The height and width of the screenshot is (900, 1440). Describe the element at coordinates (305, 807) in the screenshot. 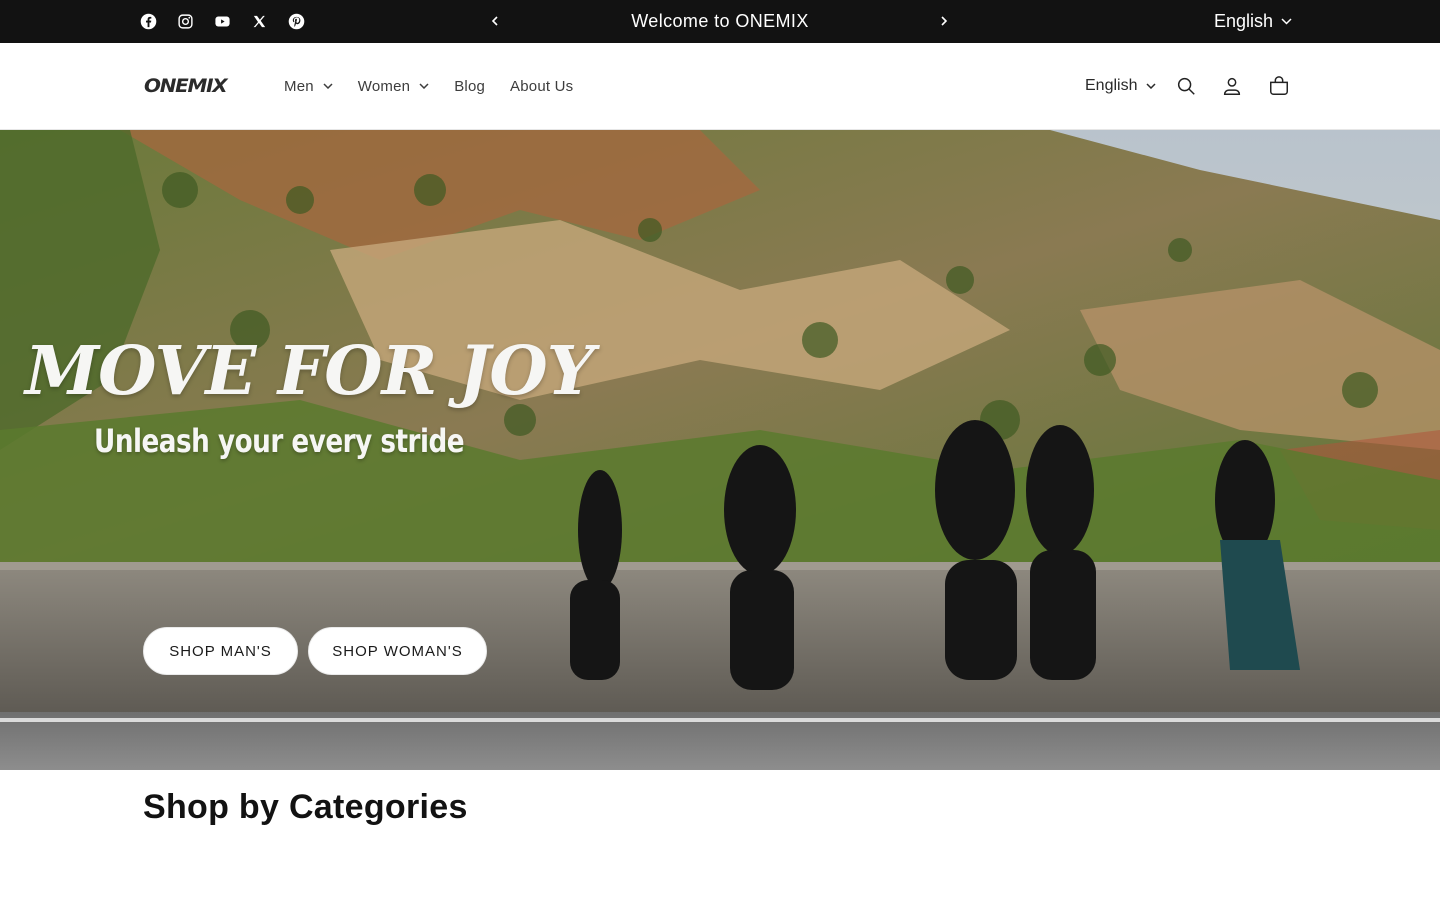

I see `section-title-categories: Shop by Categories` at that location.